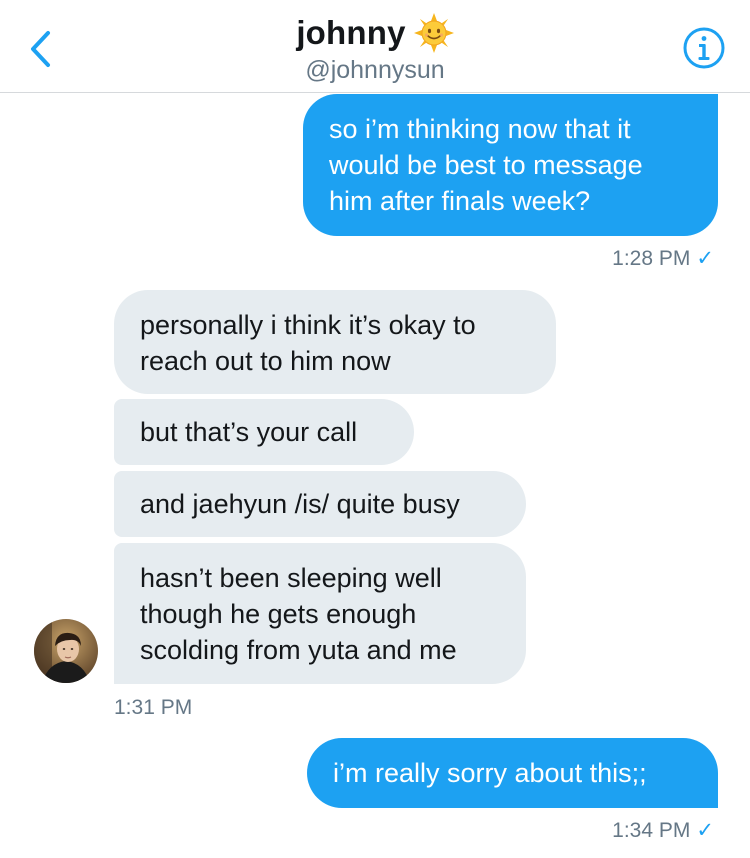  Describe the element at coordinates (300, 504) in the screenshot. I see `message-line: and jaehyun /is/ quite busy` at that location.